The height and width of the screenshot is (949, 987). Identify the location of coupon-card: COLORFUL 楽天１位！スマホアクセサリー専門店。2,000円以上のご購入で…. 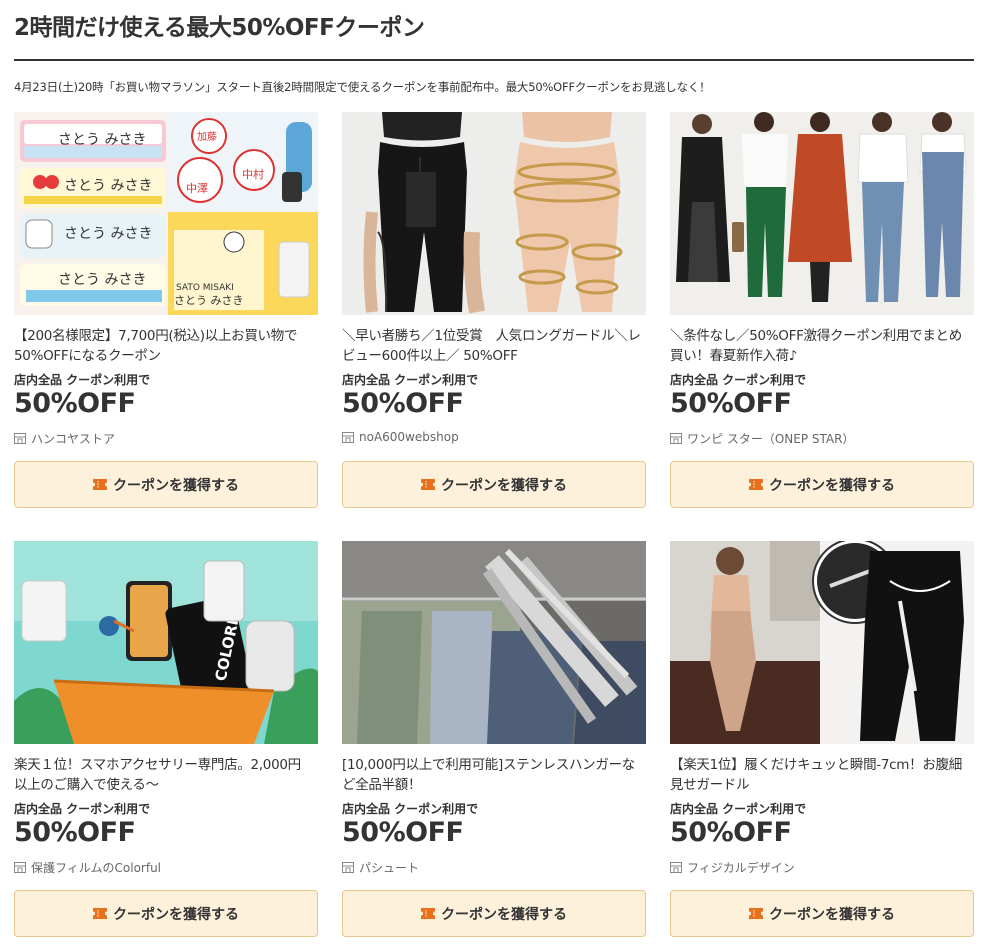
(166, 745).